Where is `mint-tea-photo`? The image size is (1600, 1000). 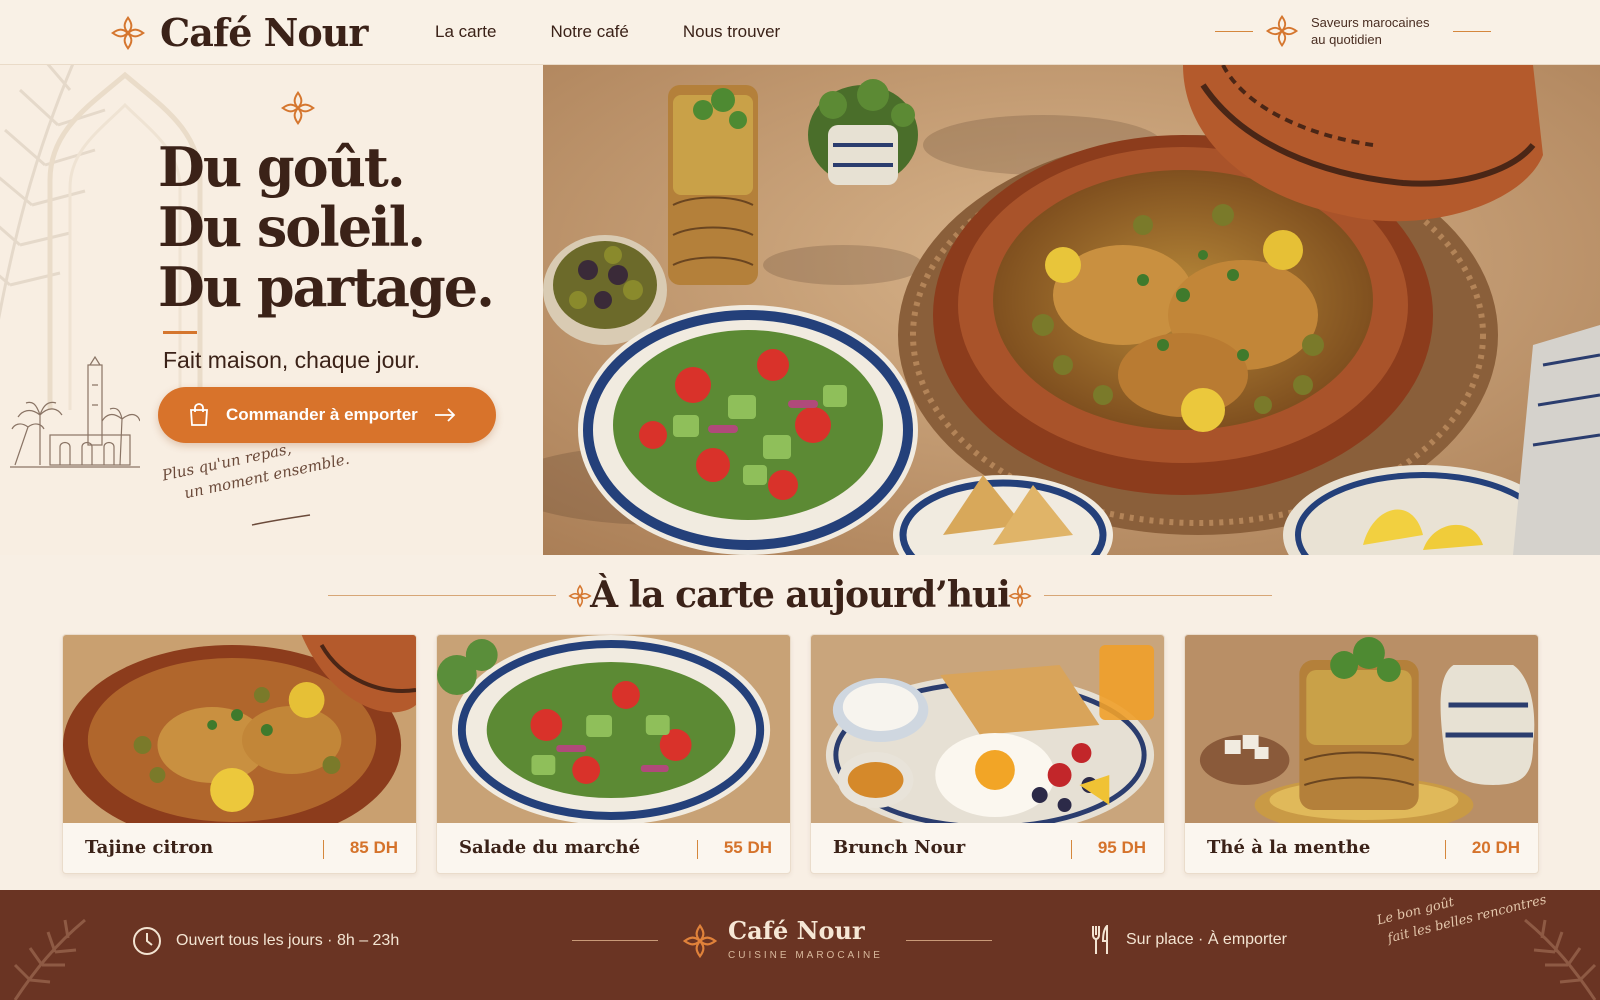
mint-tea-photo is located at coordinates (1361, 729).